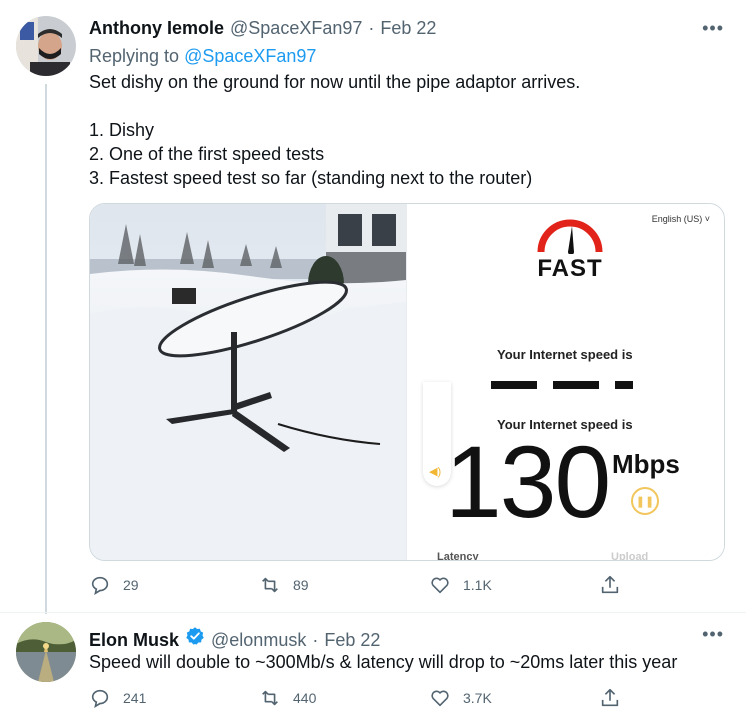  Describe the element at coordinates (514, 585) in the screenshot. I see `like-button: 1.1K` at that location.